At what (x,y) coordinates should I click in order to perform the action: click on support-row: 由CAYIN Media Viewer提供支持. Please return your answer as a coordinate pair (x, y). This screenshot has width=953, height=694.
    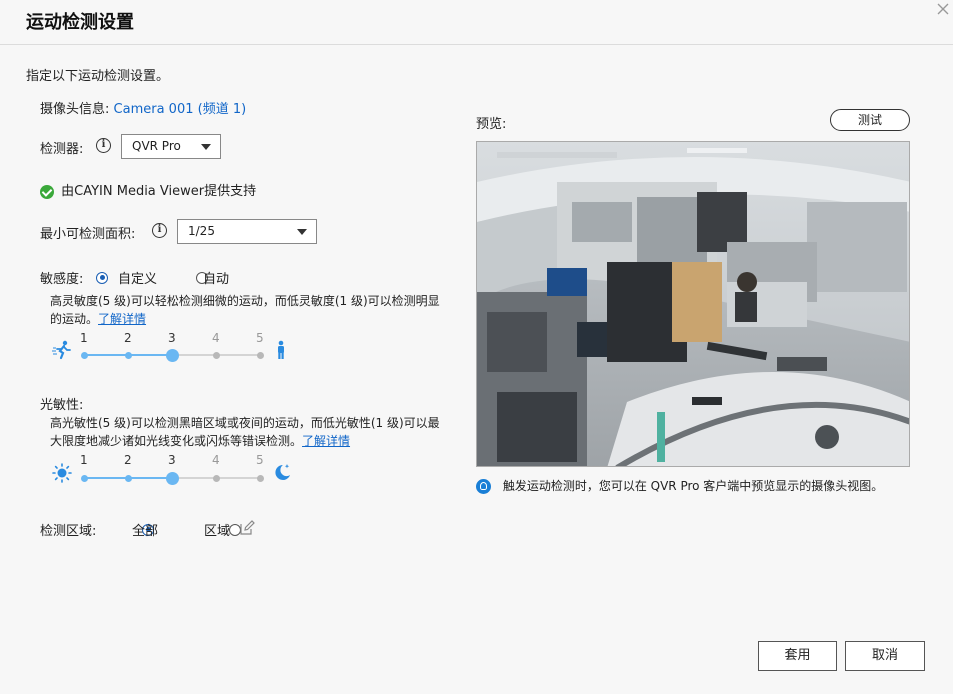
    Looking at the image, I should click on (148, 189).